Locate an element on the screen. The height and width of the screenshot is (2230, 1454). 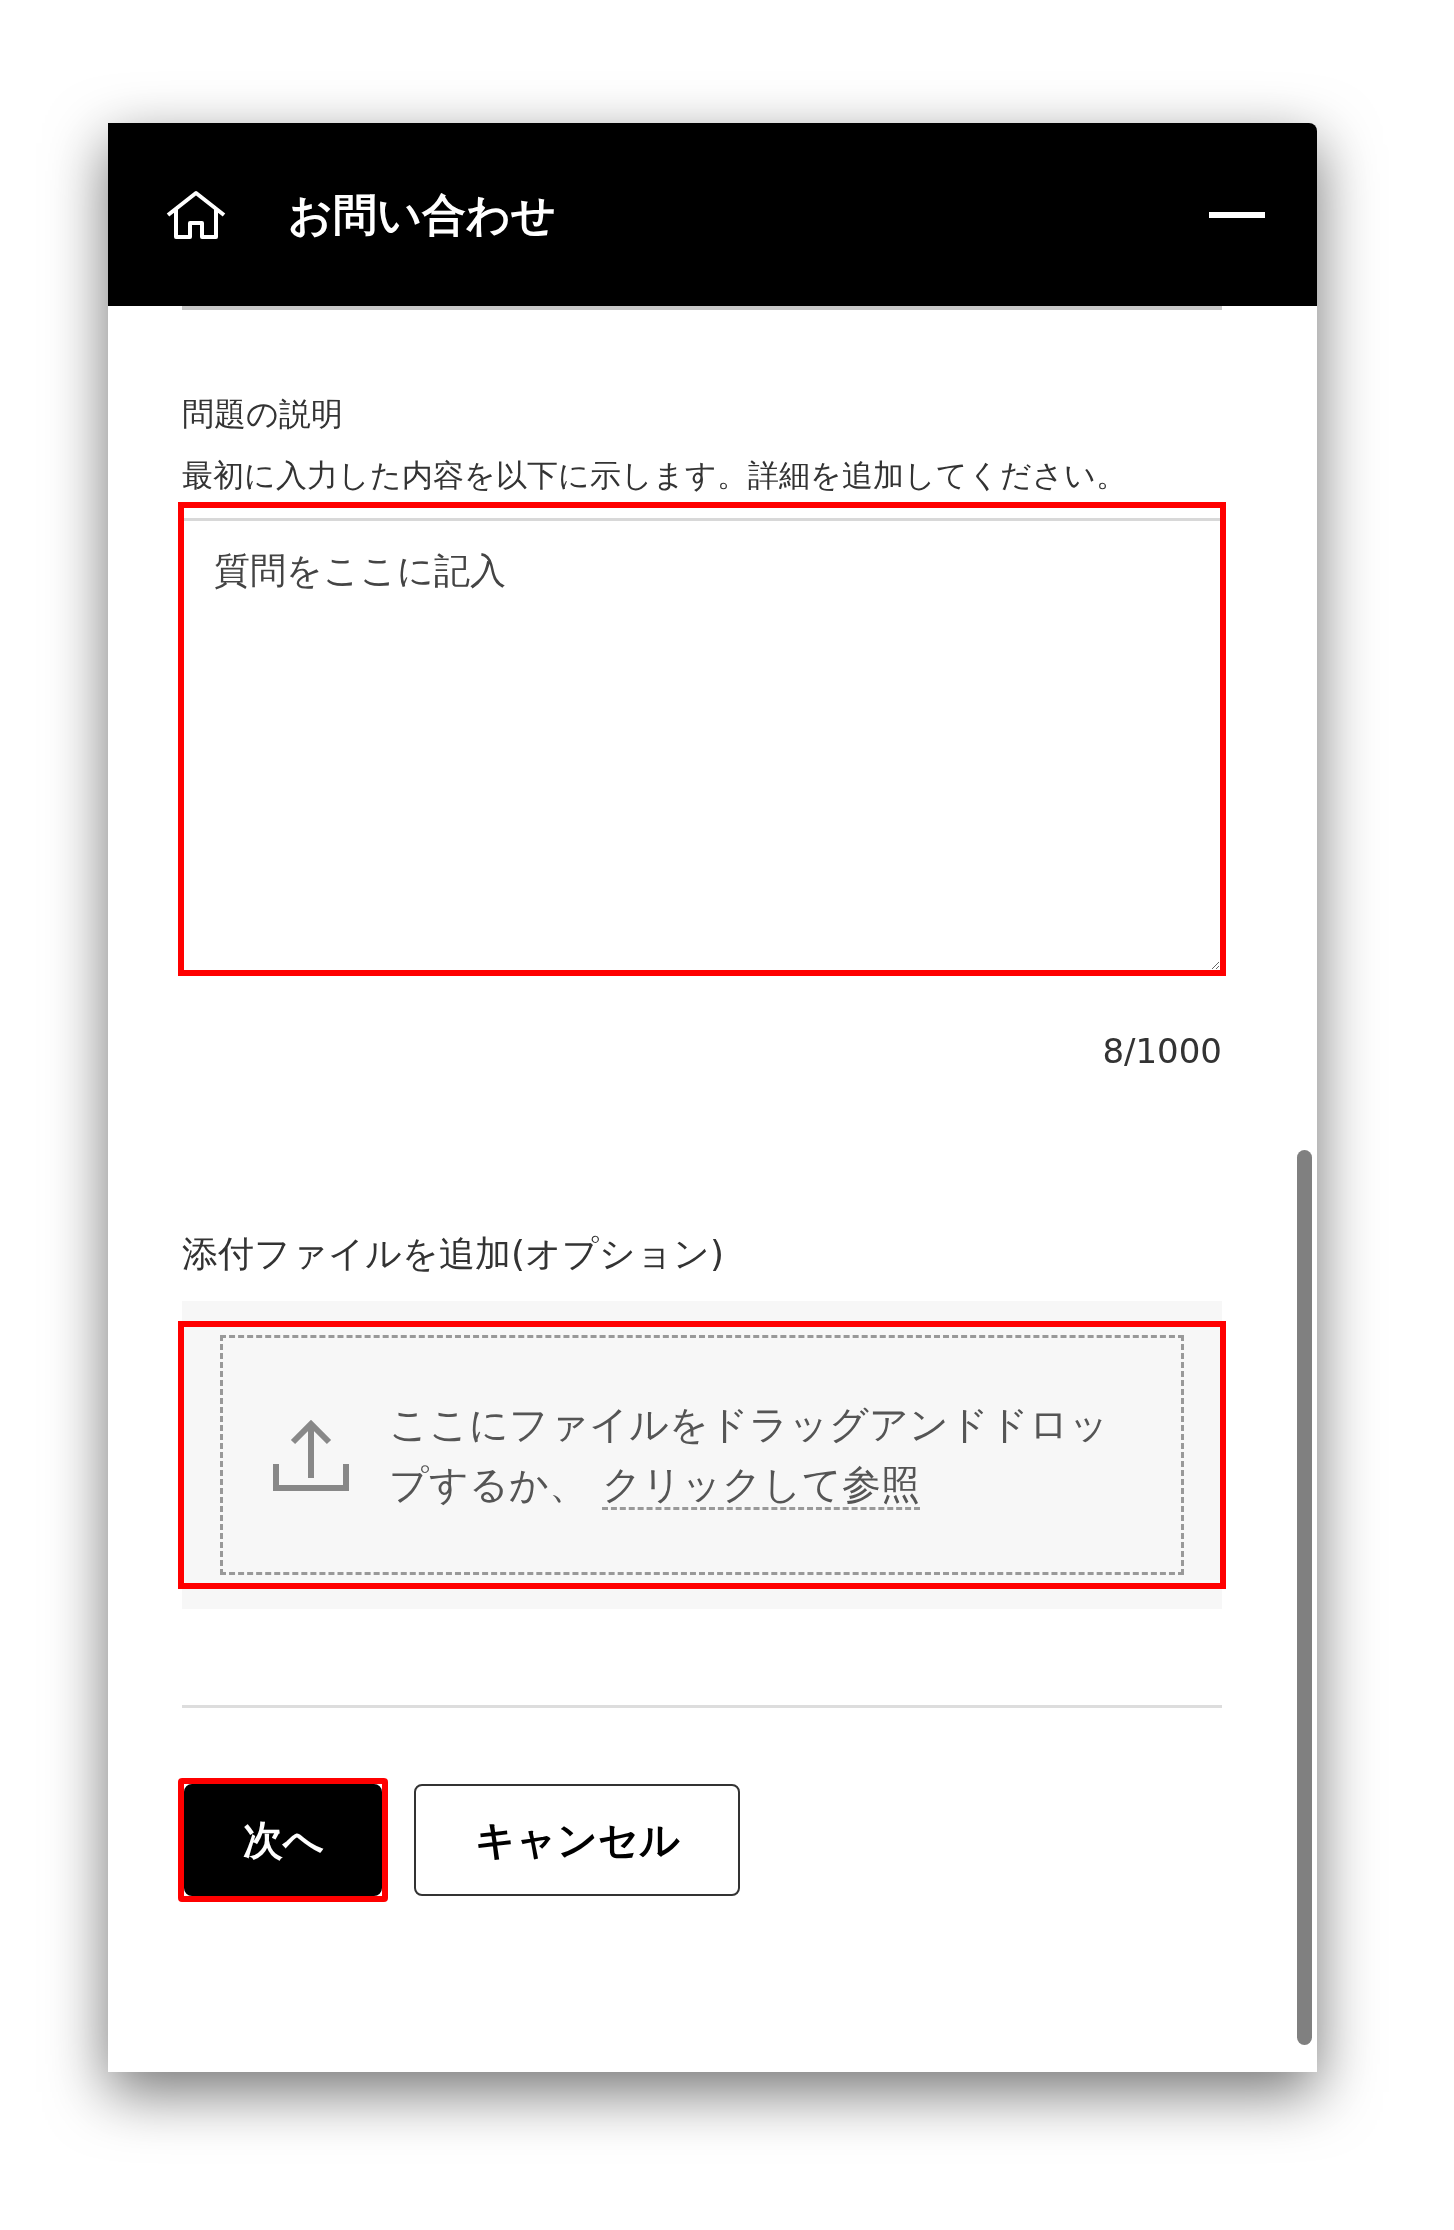
file-dropzone: ここにファイルをドラッグアンドドロップするか、 クリックして参照 is located at coordinates (702, 1455).